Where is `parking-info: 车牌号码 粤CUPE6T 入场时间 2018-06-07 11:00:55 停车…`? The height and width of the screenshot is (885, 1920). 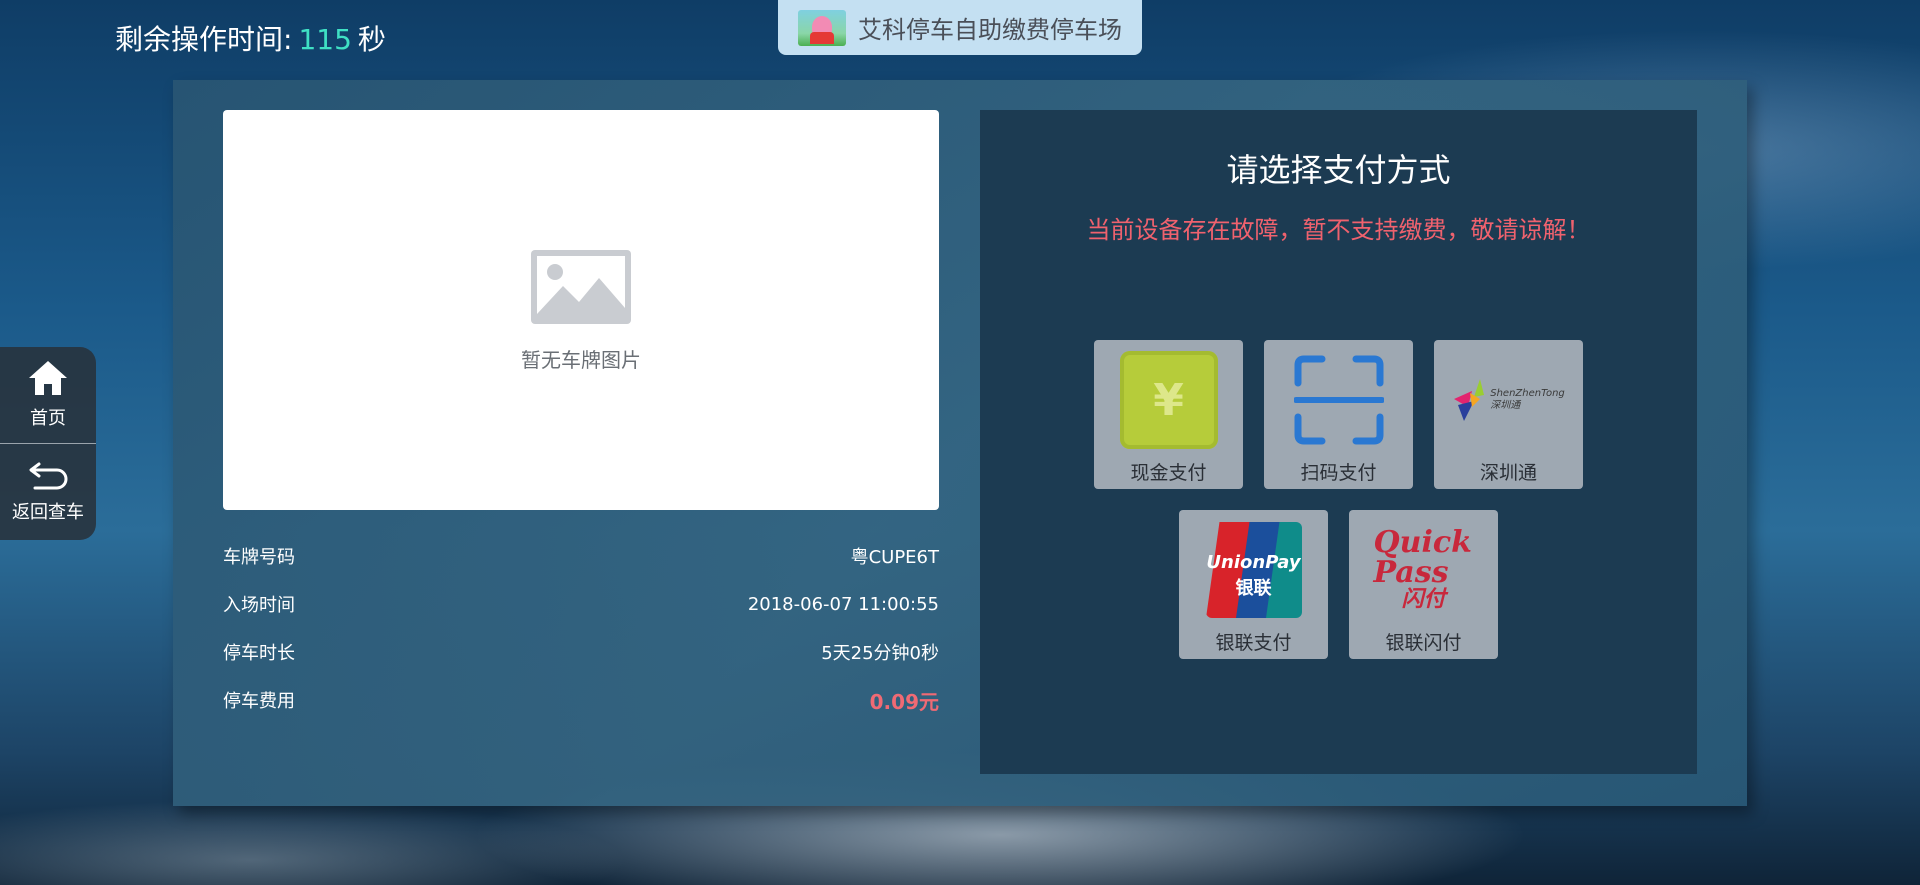
parking-info: 车牌号码 粤CUPE6T 入场时间 2018-06-07 11:00:55 停车… is located at coordinates (581, 628).